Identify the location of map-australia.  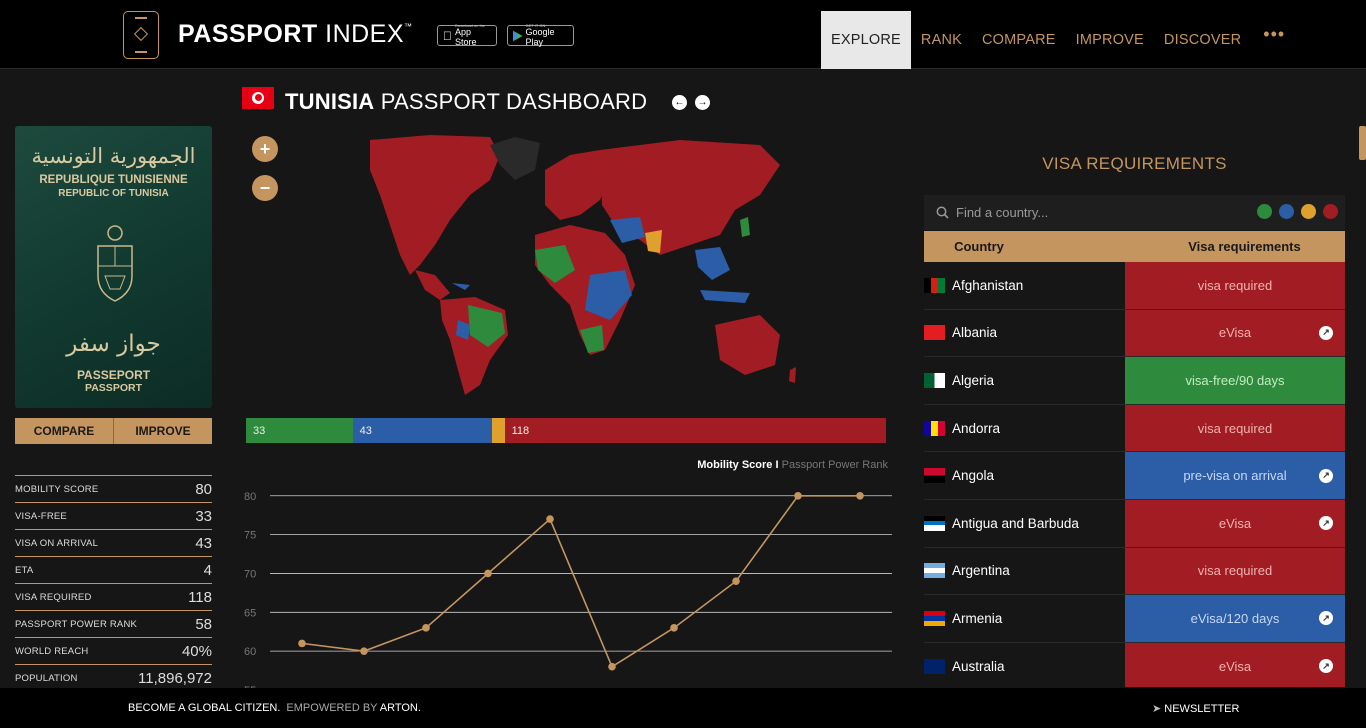
(747, 345).